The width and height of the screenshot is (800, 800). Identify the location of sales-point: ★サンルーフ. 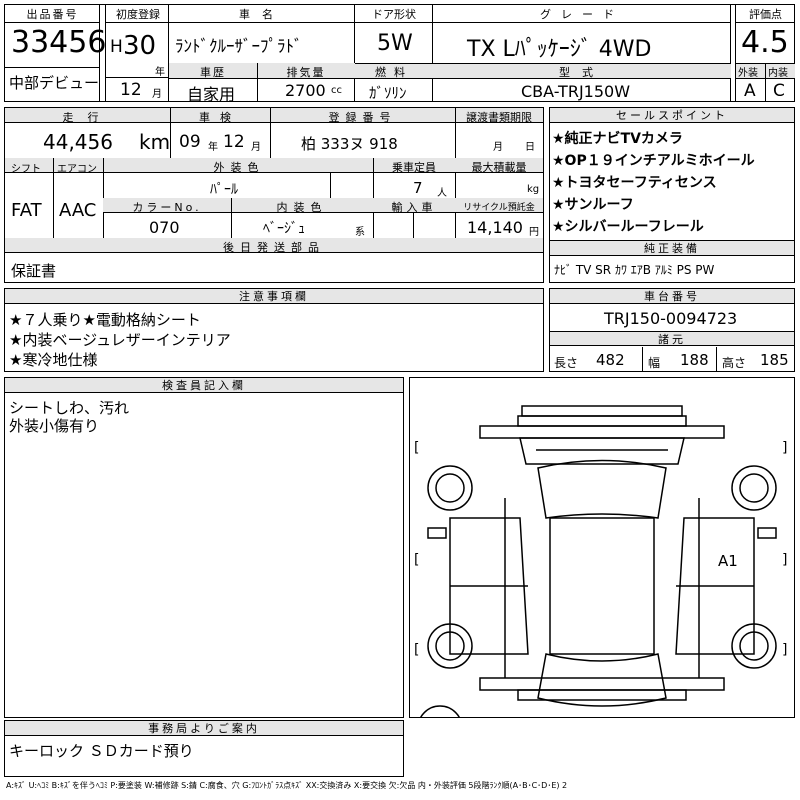
(593, 205).